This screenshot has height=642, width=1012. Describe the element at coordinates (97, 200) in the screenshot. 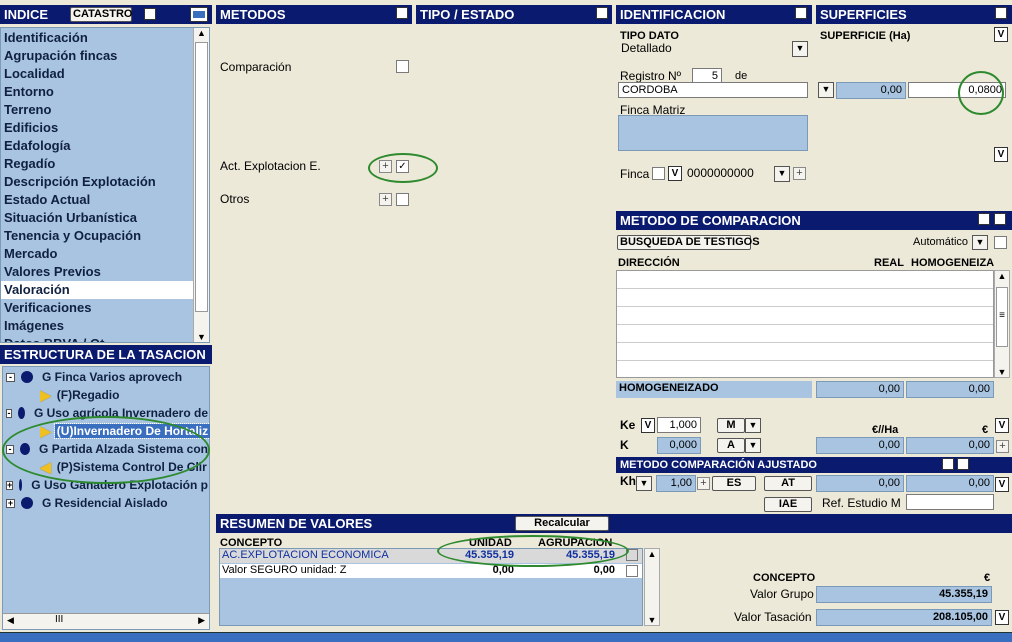

I see `indice-item: Estado Actual` at that location.